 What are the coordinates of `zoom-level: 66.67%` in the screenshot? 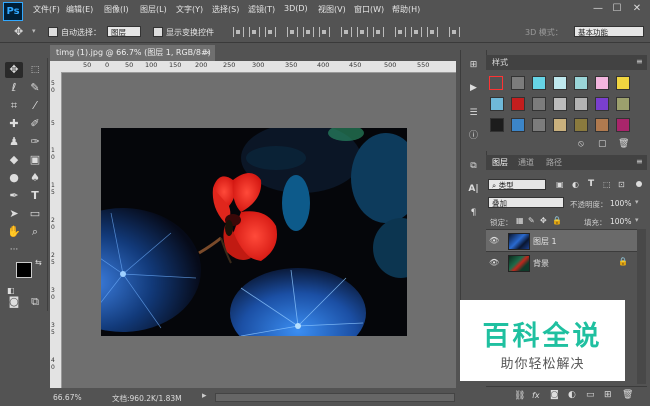 It's located at (67, 397).